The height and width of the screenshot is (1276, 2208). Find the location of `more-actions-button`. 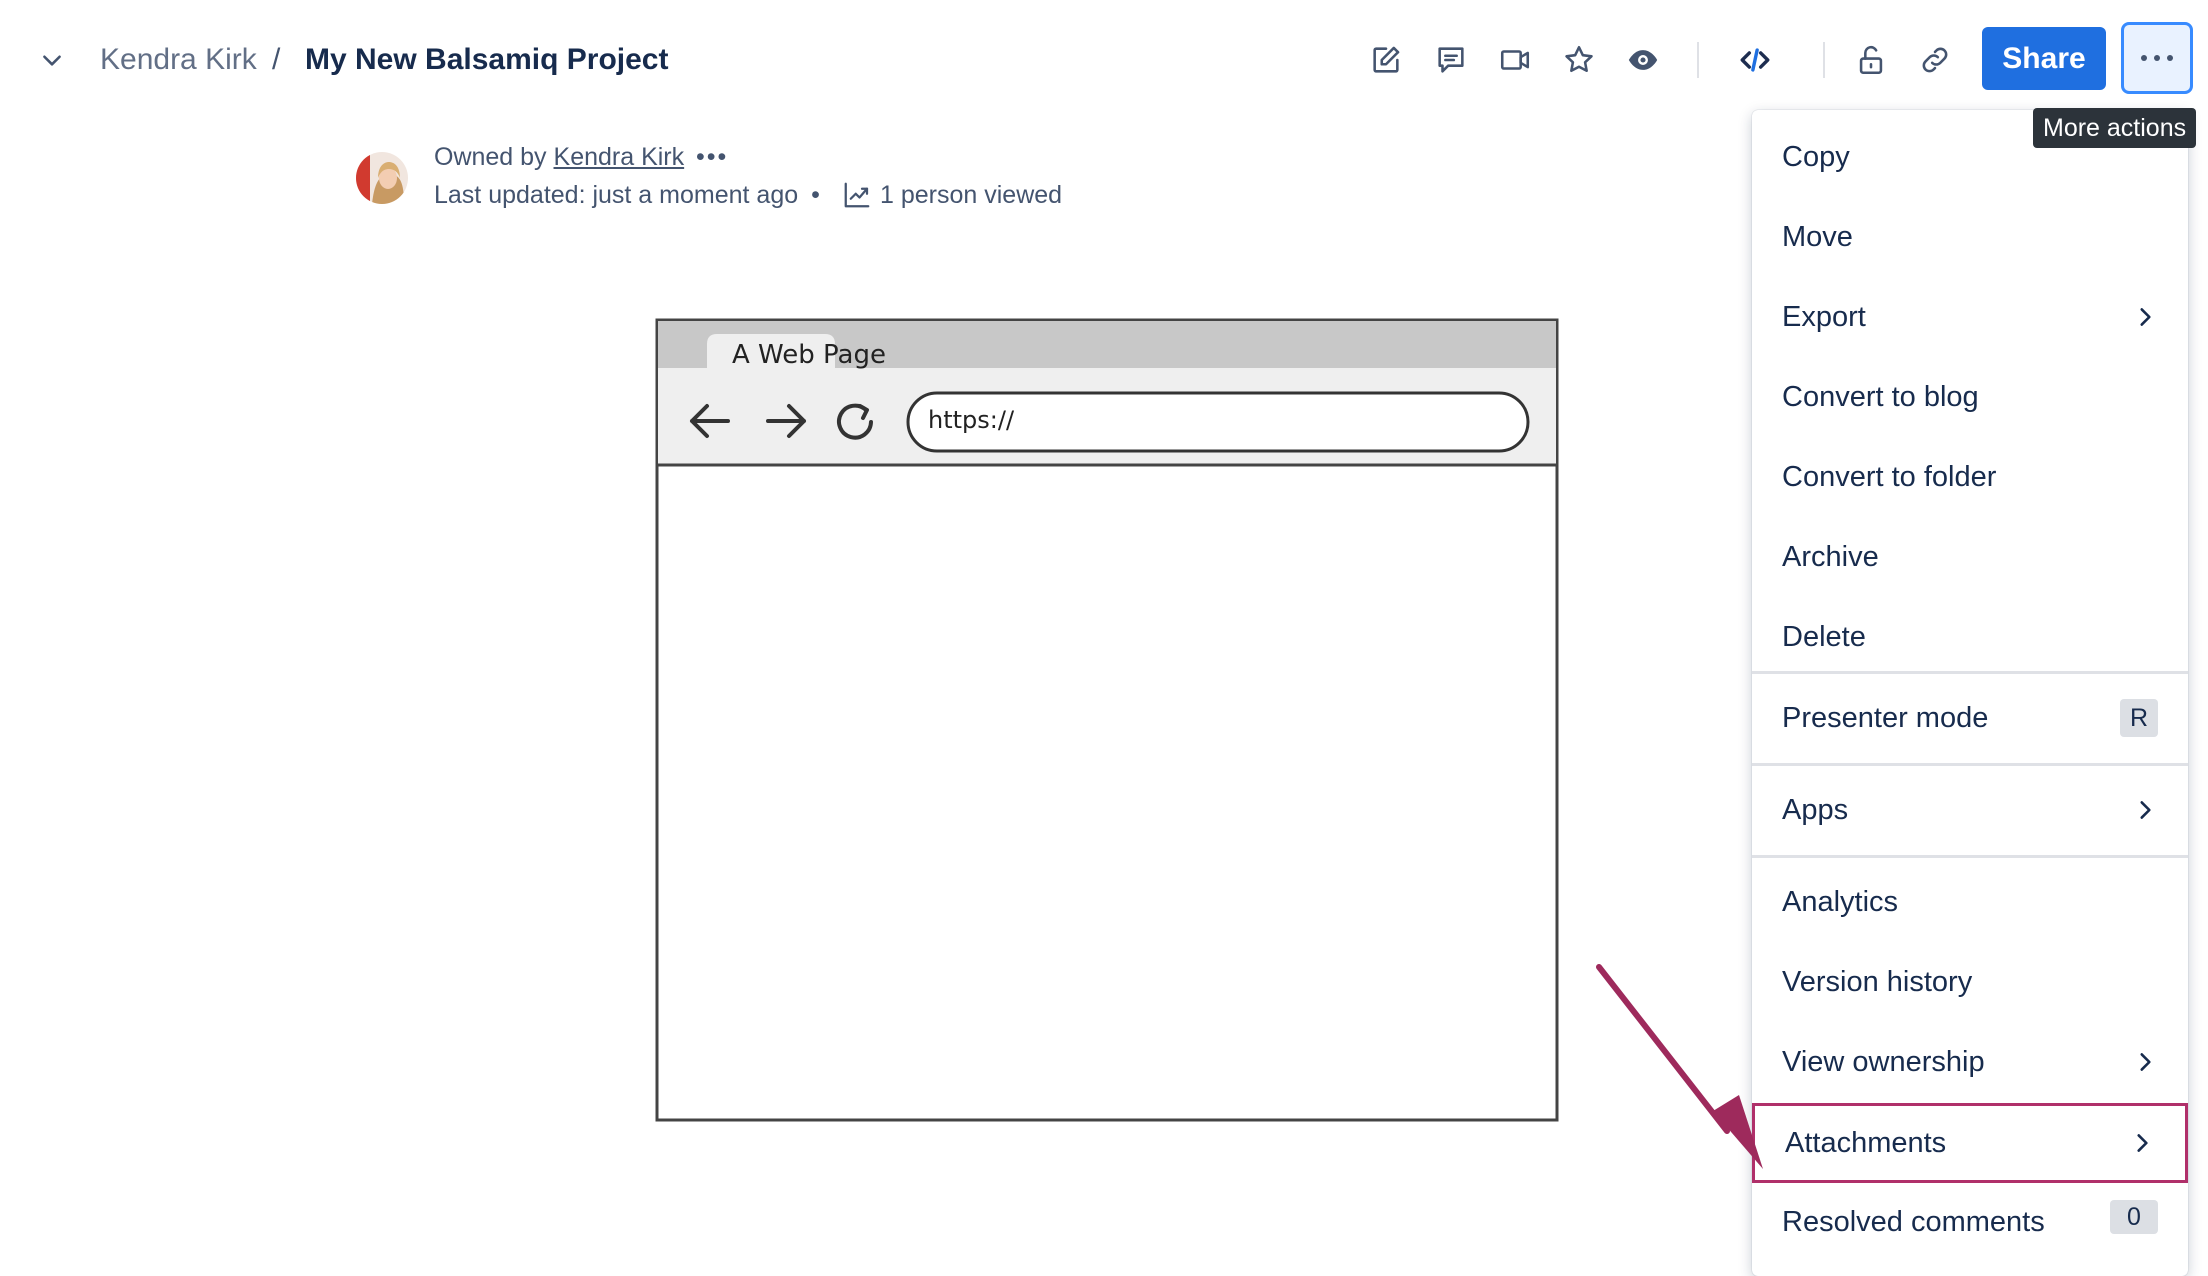

more-actions-button is located at coordinates (2157, 58).